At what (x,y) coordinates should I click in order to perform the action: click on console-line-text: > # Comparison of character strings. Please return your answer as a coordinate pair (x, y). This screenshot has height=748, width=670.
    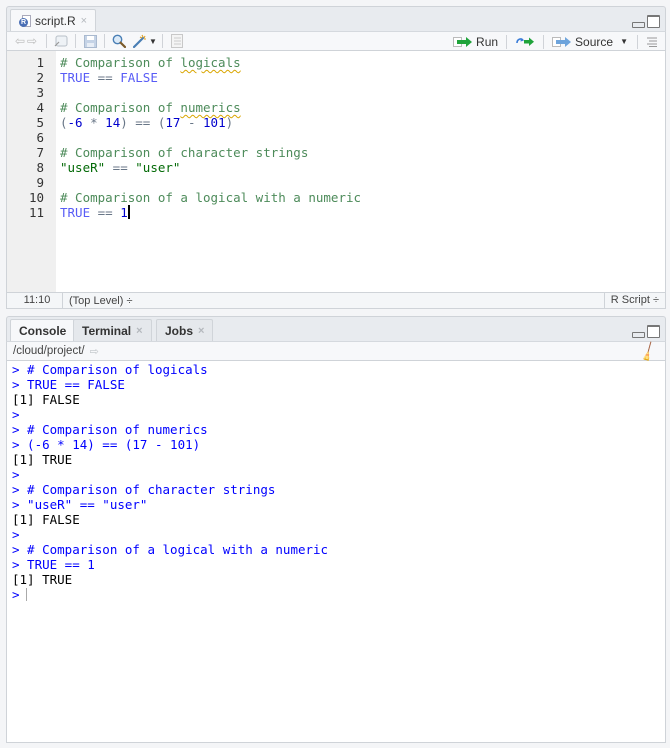
    Looking at the image, I should click on (144, 489).